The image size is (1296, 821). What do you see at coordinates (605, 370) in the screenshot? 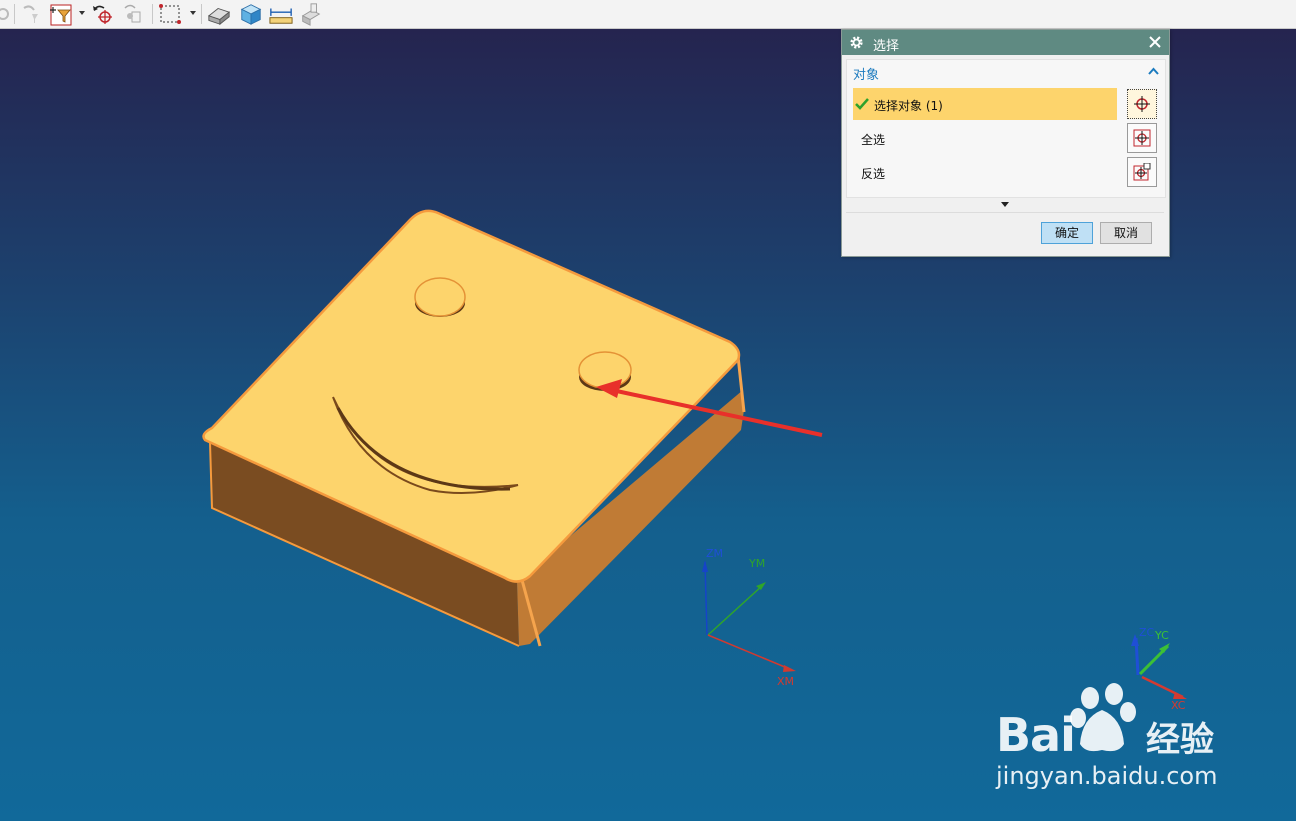
I see `right-eye-boss` at bounding box center [605, 370].